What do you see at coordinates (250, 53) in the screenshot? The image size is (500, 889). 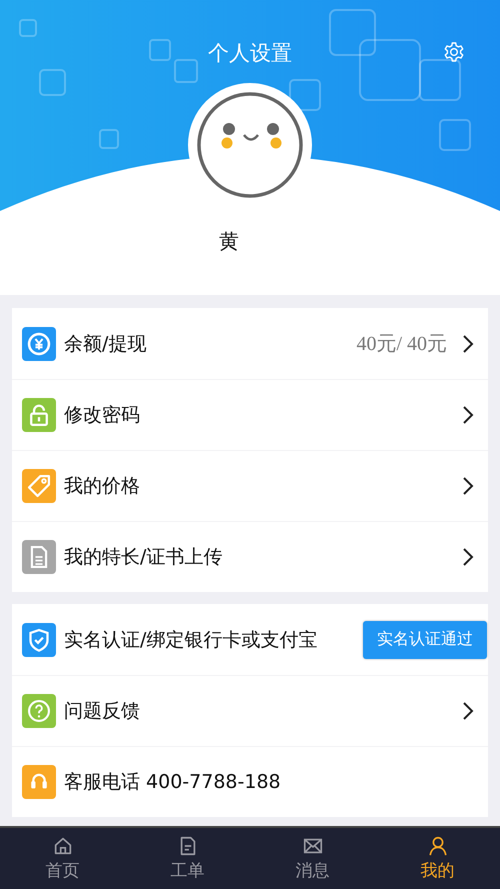 I see `page-title: 个人设置` at bounding box center [250, 53].